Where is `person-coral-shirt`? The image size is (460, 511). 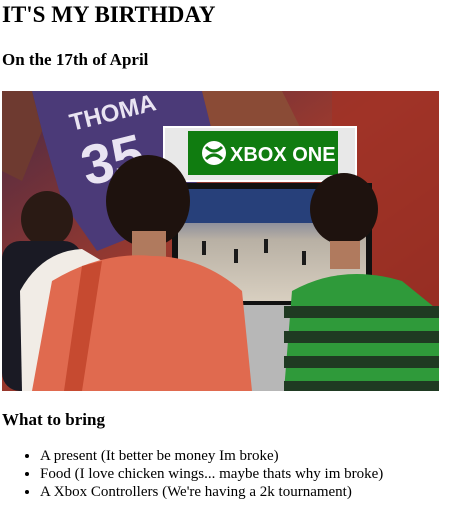
person-coral-shirt is located at coordinates (142, 323).